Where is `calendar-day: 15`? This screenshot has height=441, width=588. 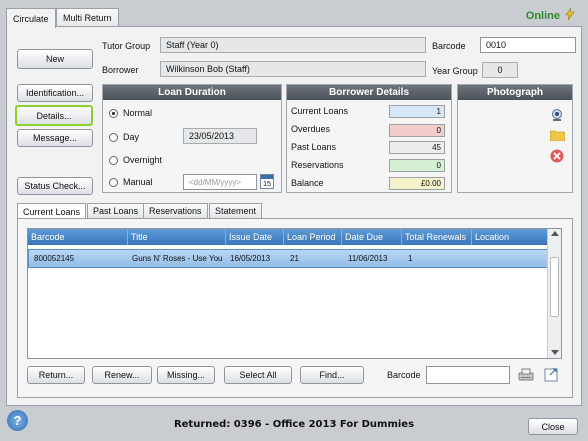
calendar-day: 15 is located at coordinates (267, 184).